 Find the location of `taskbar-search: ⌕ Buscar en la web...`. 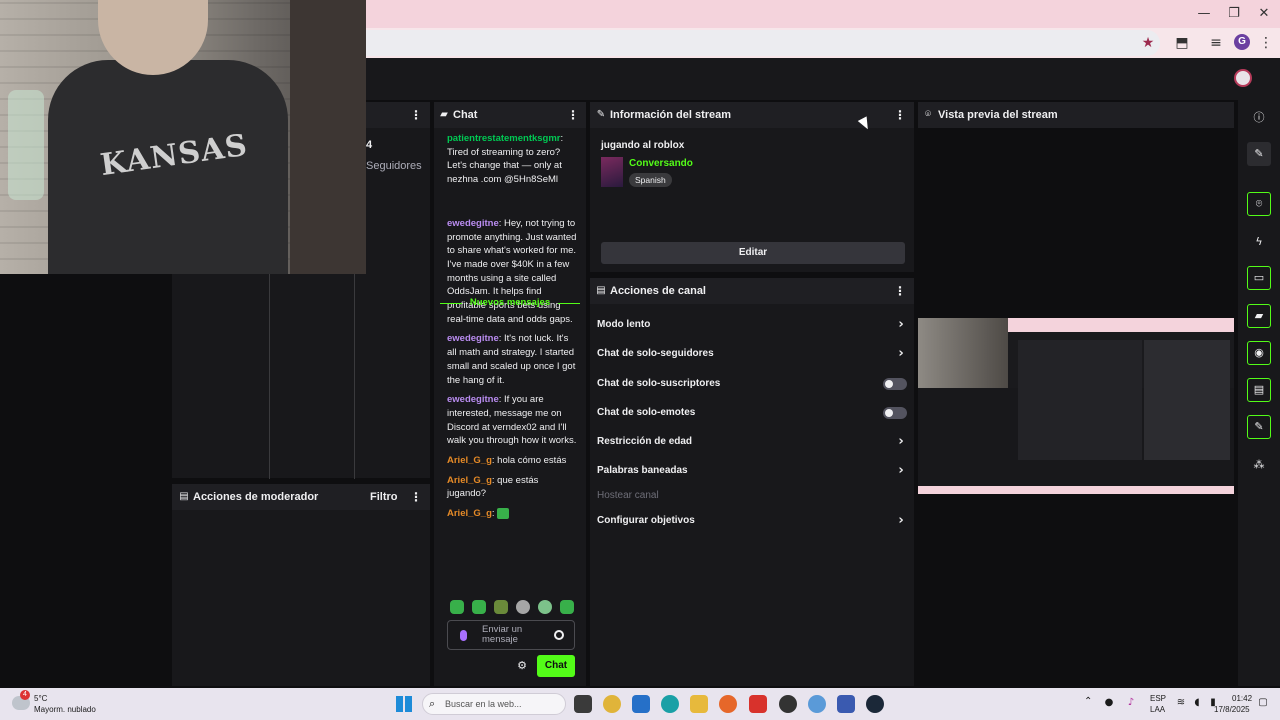

taskbar-search: ⌕ Buscar en la web... is located at coordinates (494, 704).